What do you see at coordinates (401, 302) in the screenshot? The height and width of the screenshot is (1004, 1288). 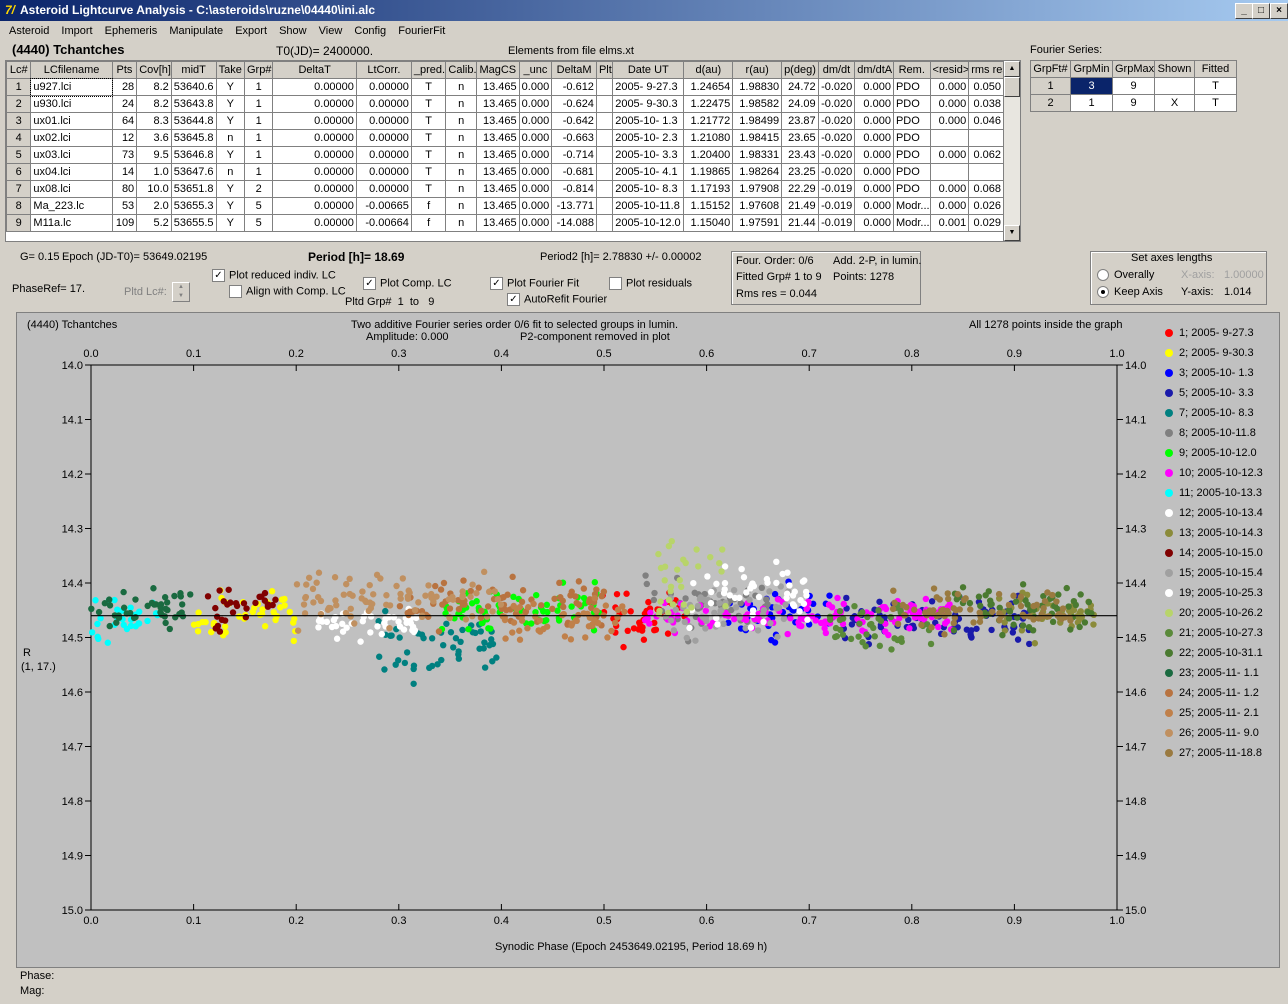 I see `grp-from-value: 1` at bounding box center [401, 302].